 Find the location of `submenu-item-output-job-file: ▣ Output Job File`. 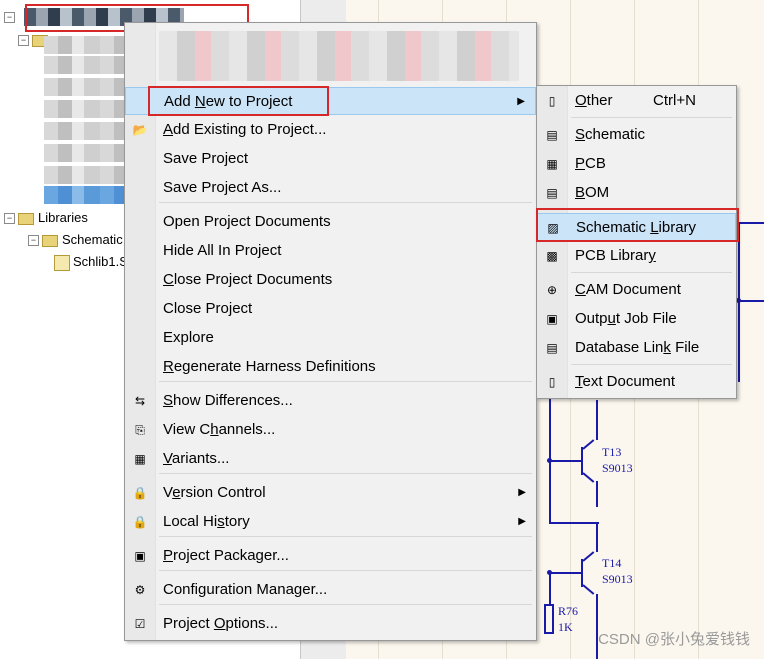

submenu-item-output-job-file: ▣ Output Job File is located at coordinates (636, 319).